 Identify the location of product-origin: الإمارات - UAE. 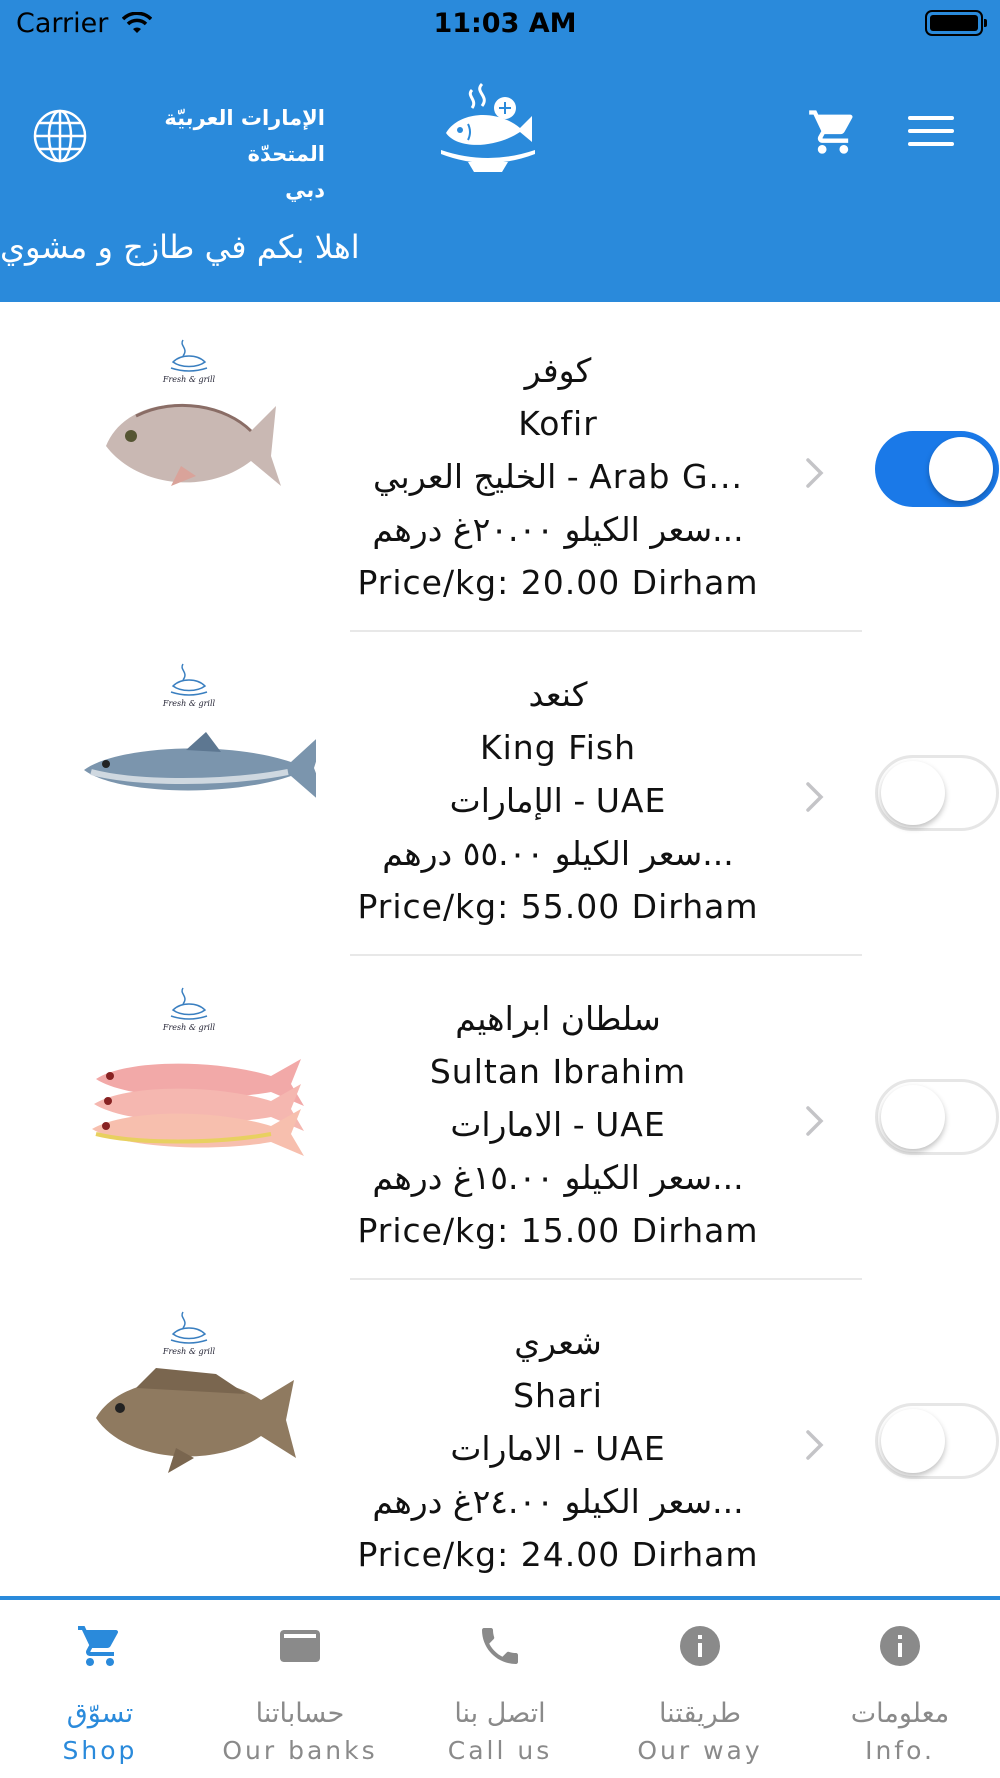
(558, 800).